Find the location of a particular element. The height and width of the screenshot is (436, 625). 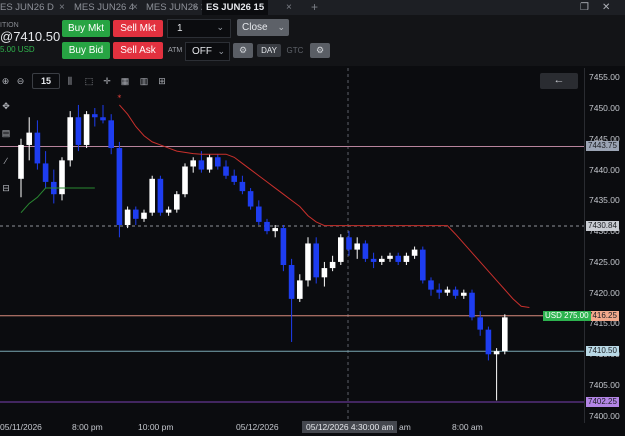

price-tick-label: 7455.00 is located at coordinates (604, 77).